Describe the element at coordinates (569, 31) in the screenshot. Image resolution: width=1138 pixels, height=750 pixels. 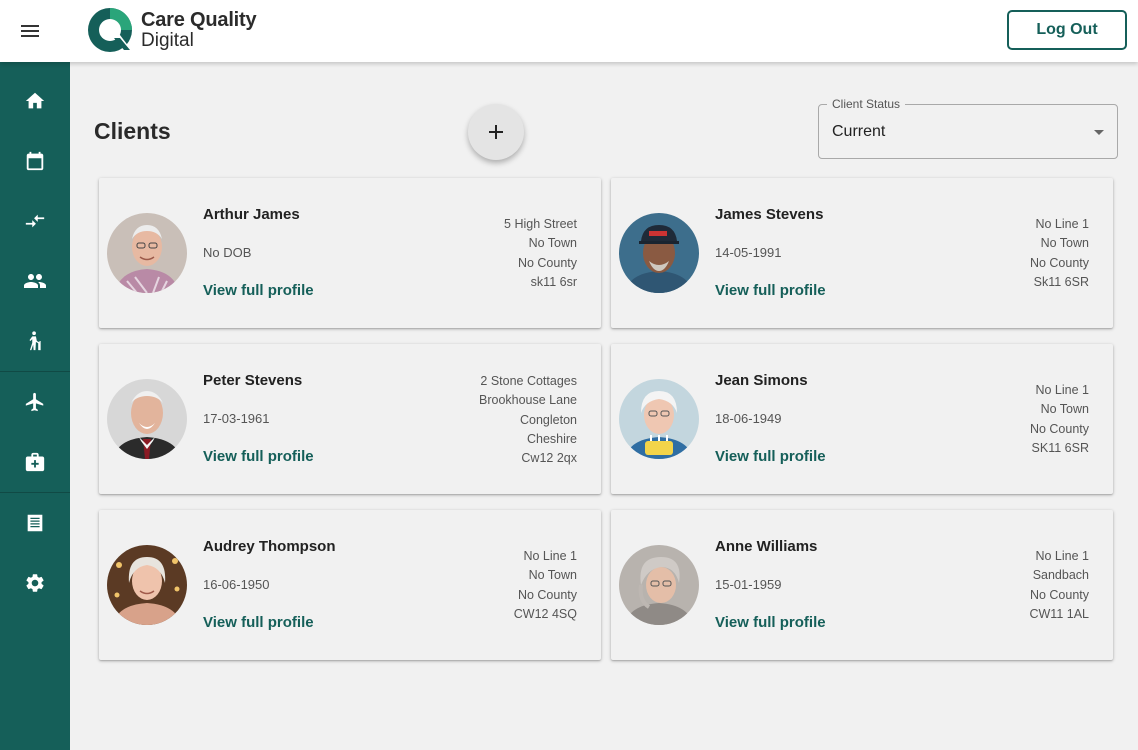
I see `top-app-bar: Care Quality Digital Log Out` at that location.